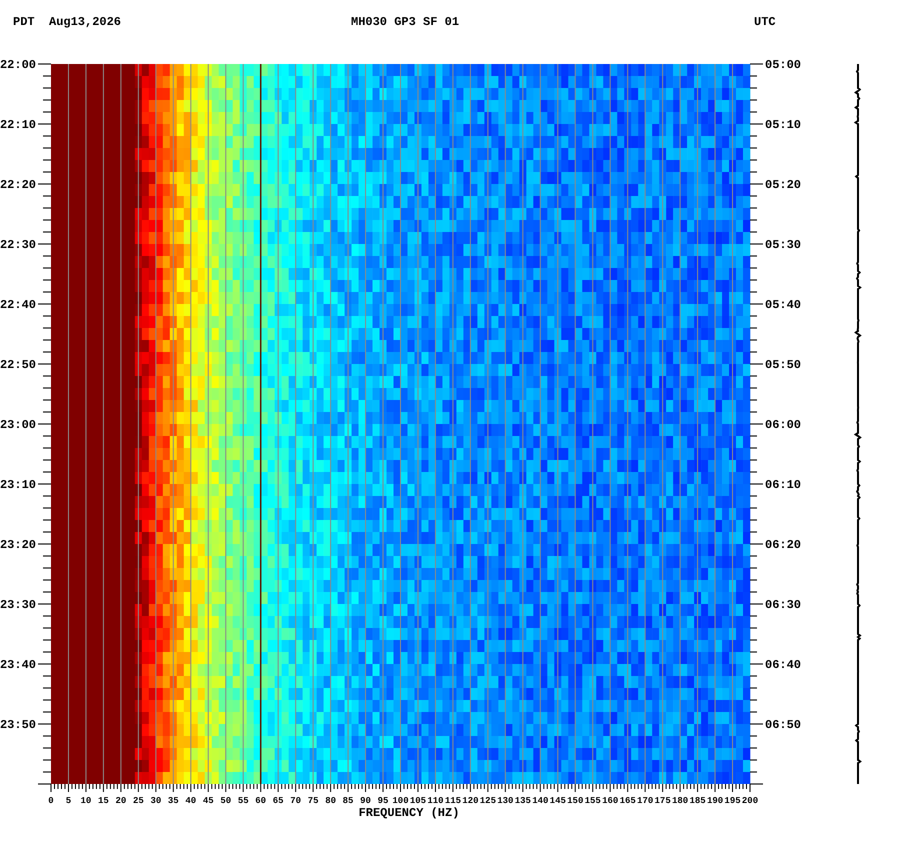  What do you see at coordinates (18, 425) in the screenshot?
I see `time-label: 23:00` at bounding box center [18, 425].